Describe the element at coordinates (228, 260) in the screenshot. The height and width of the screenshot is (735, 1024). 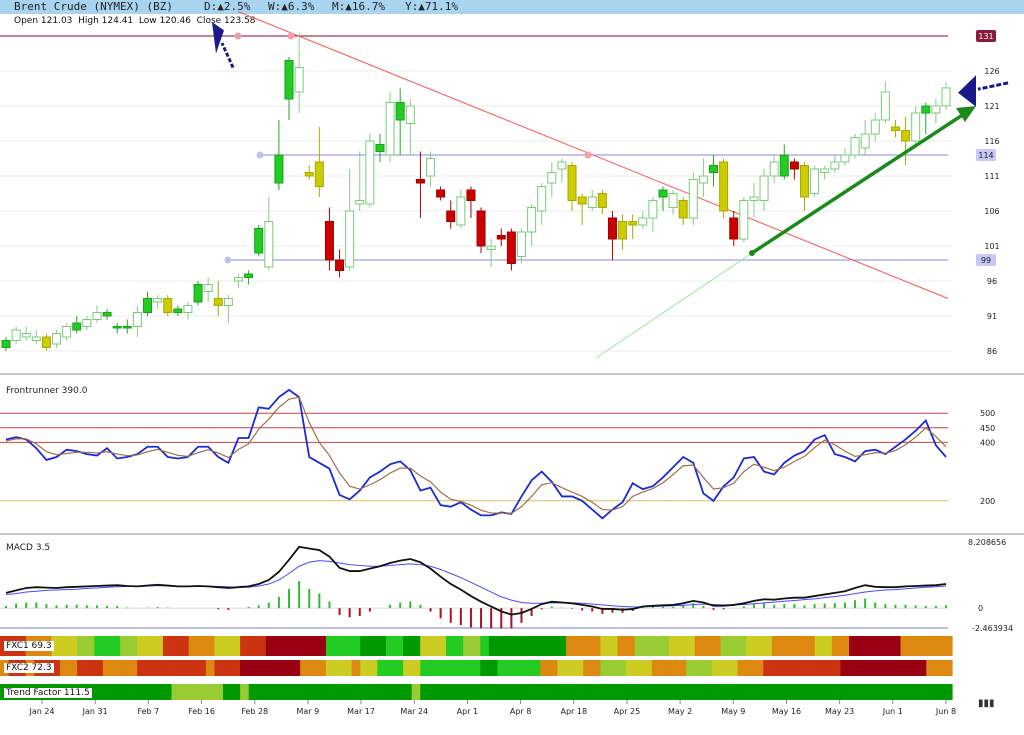
I see `level-handle` at that location.